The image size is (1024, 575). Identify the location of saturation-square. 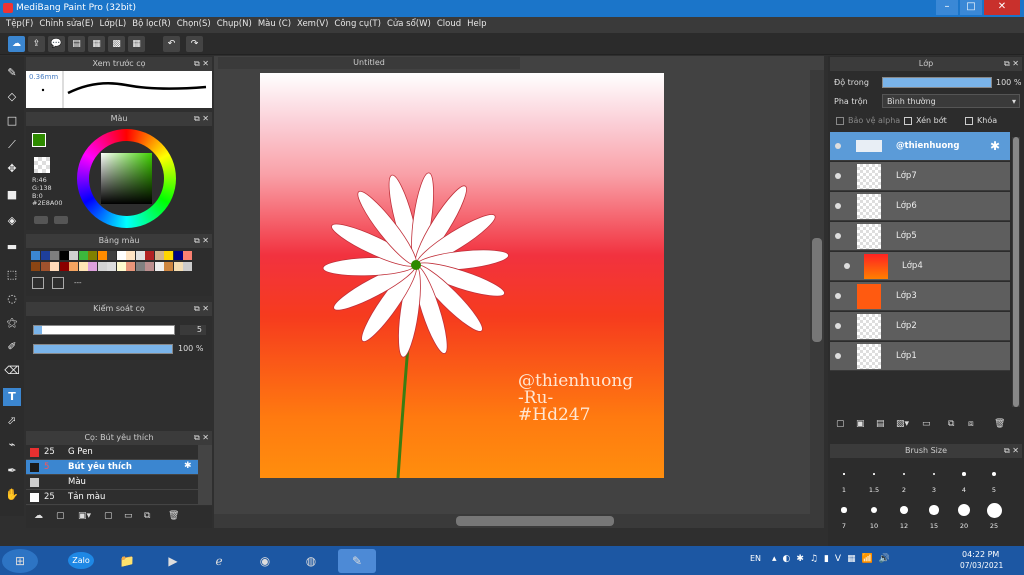
(126, 178).